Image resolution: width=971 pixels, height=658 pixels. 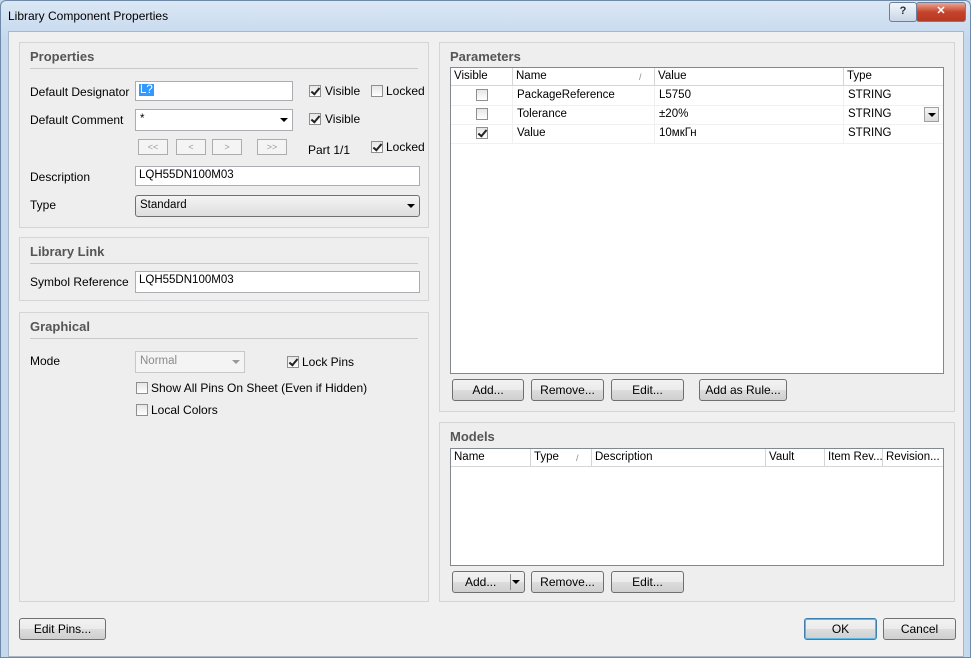 What do you see at coordinates (749, 76) in the screenshot?
I see `column-header-value: Value` at bounding box center [749, 76].